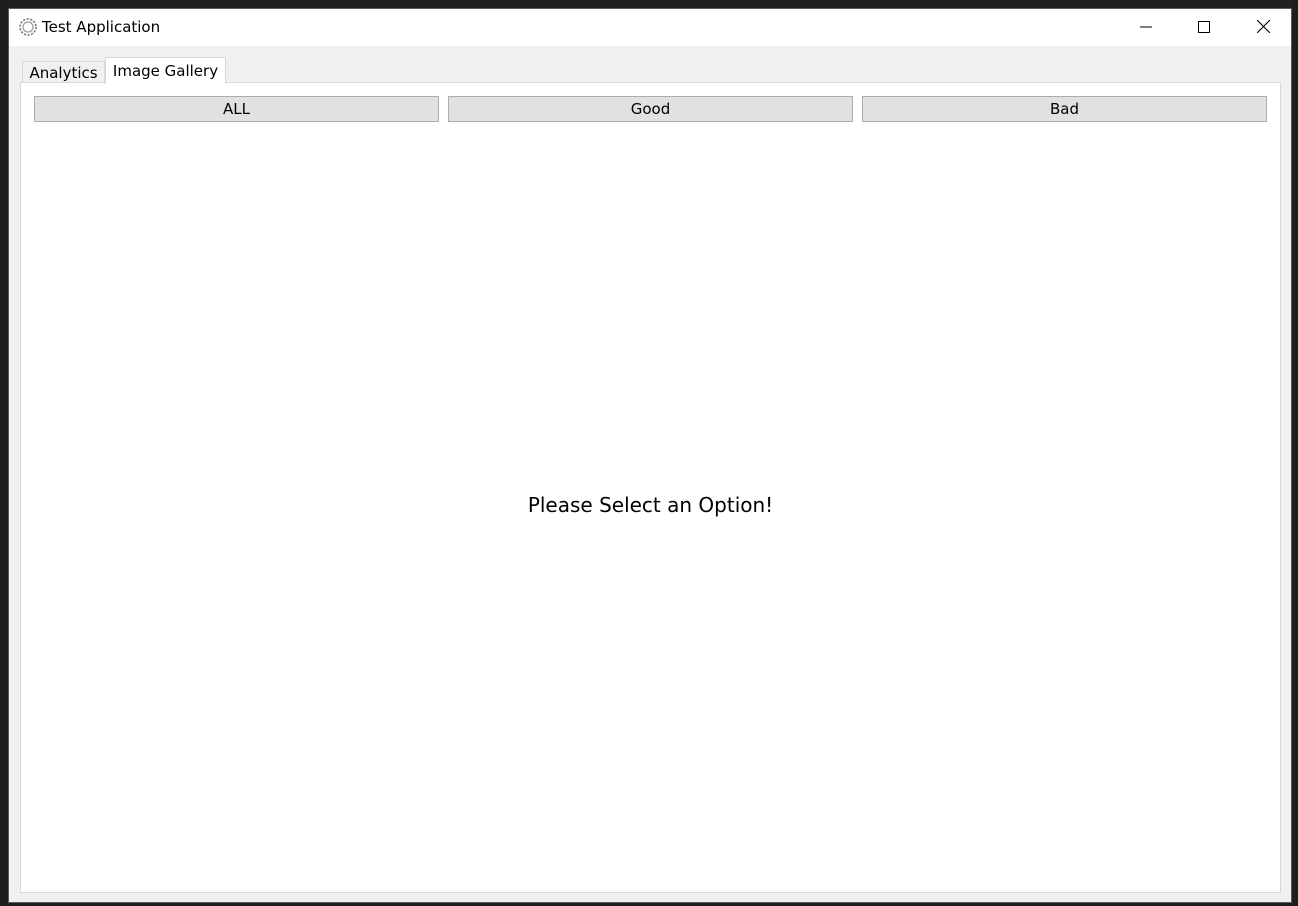 This screenshot has width=1298, height=906. I want to click on good-button: Good, so click(650, 109).